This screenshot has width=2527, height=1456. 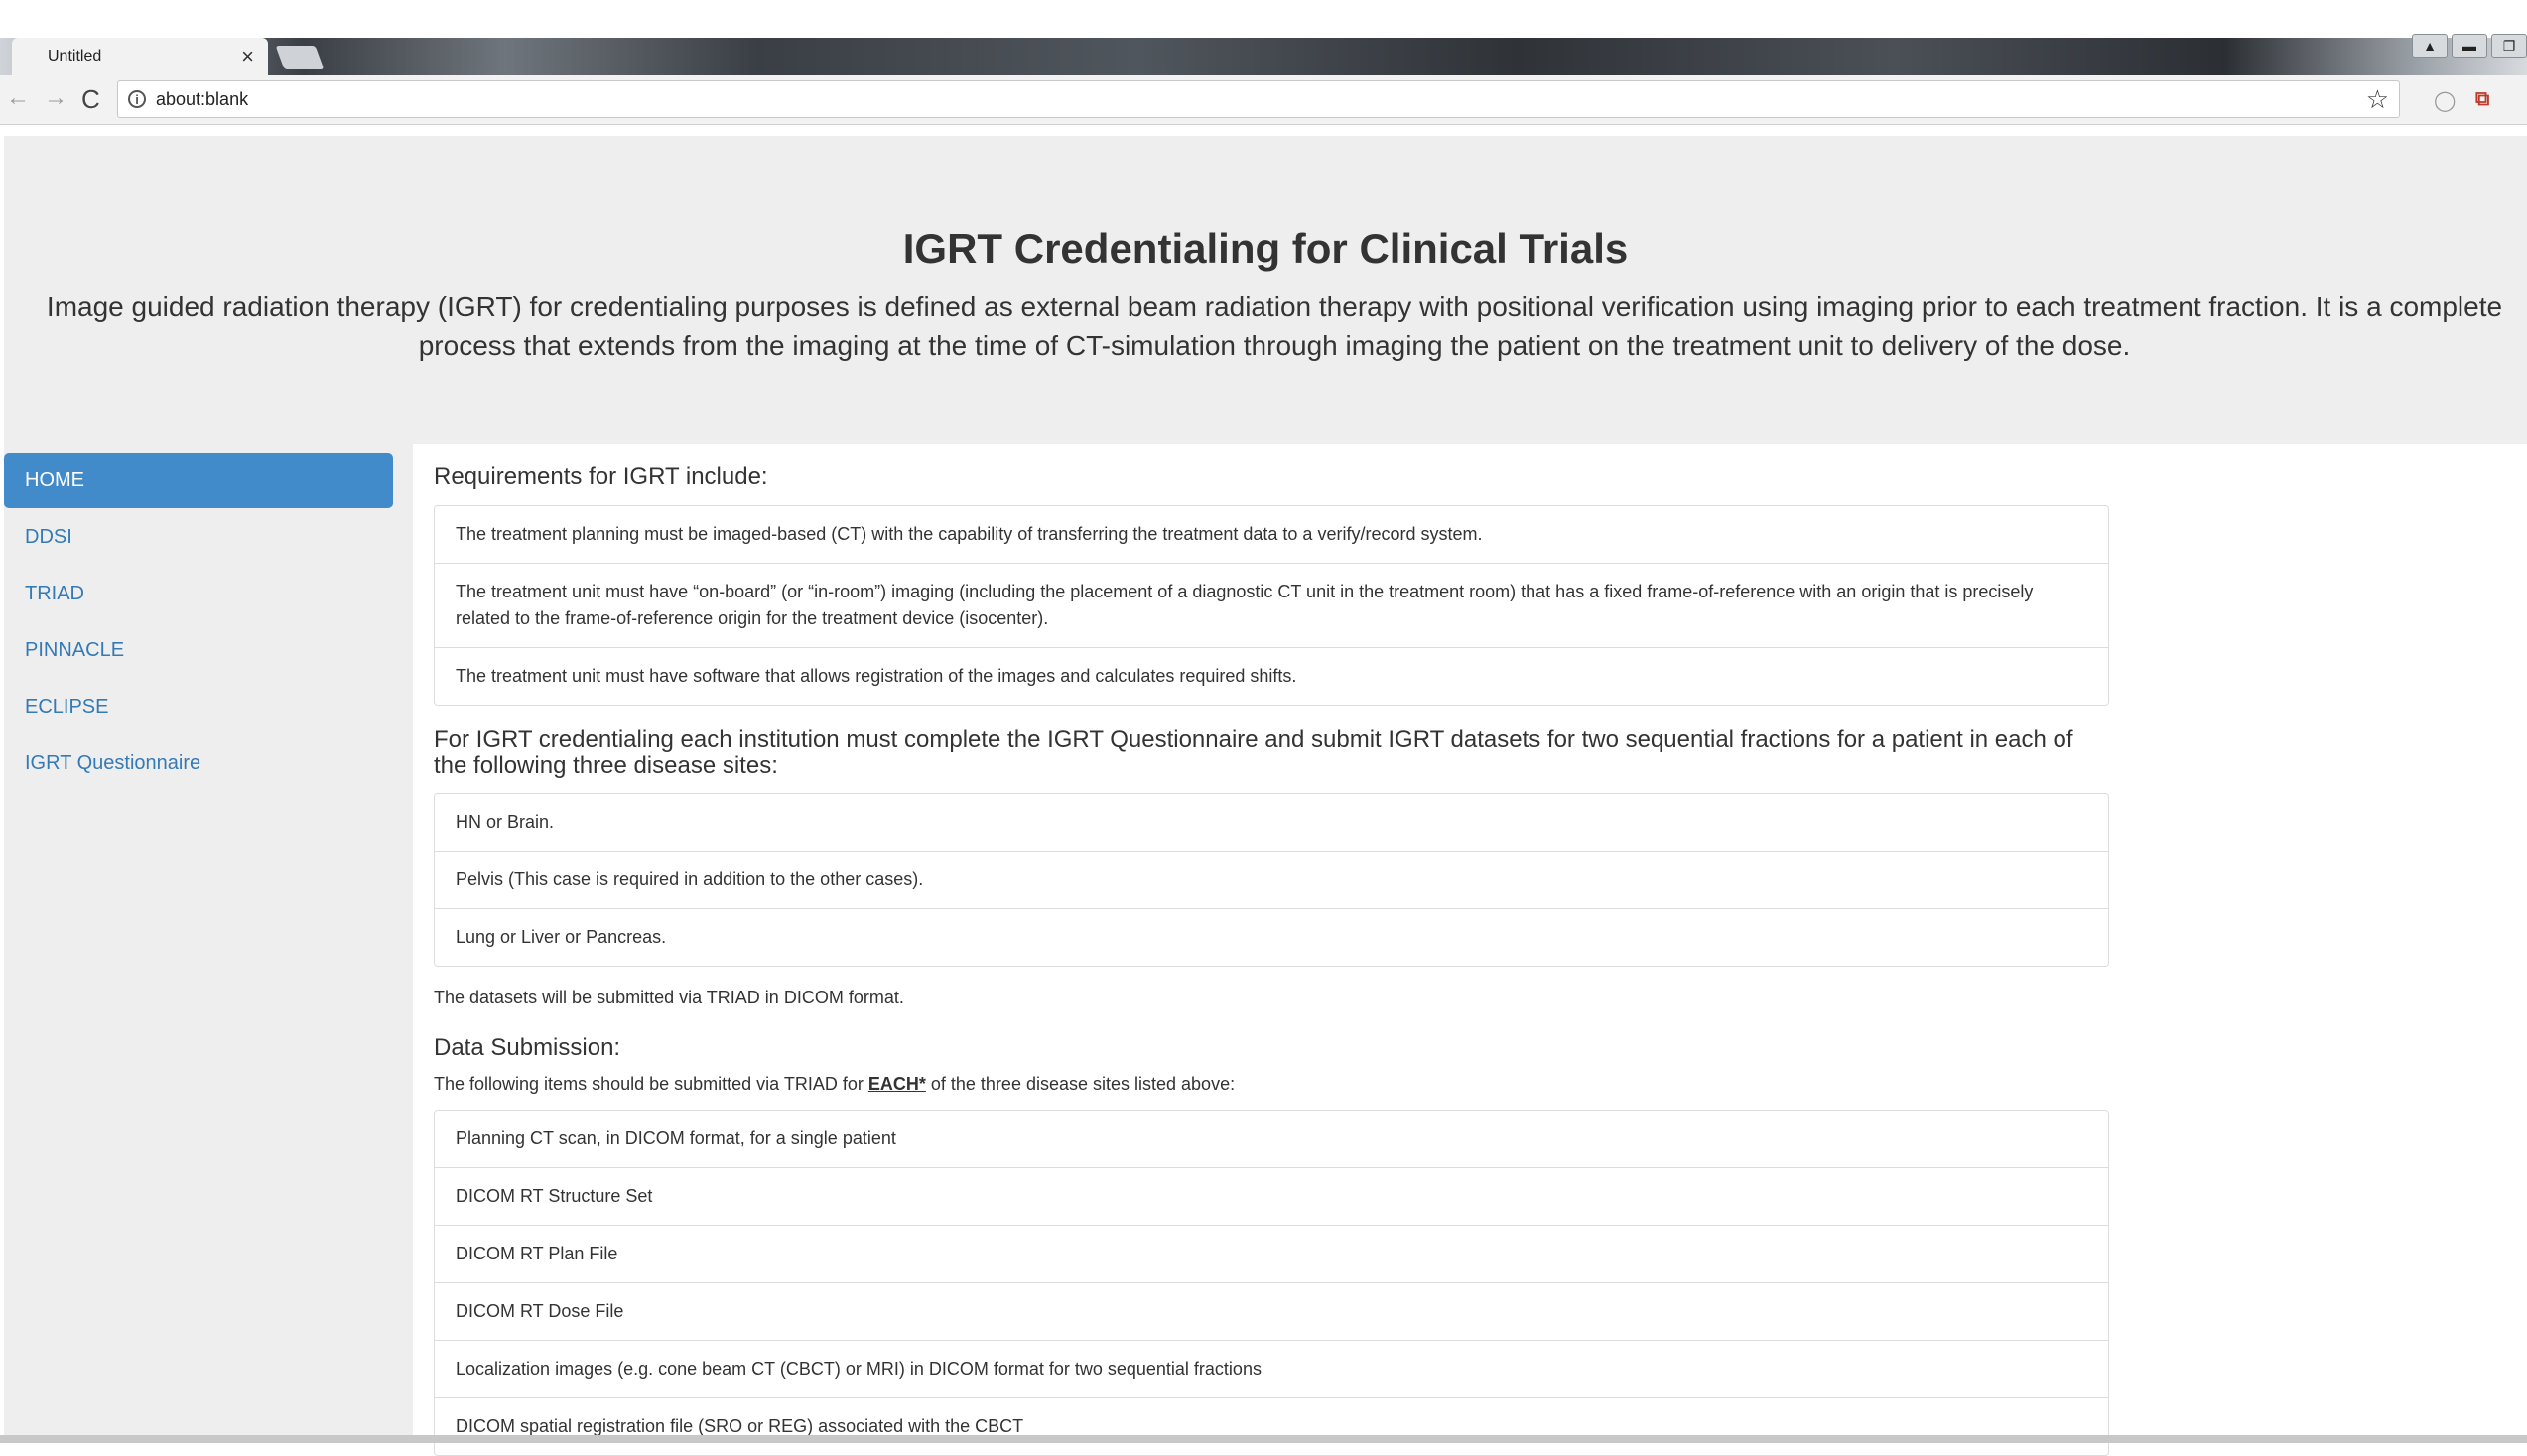 I want to click on user-icon: ▲, so click(x=2430, y=46).